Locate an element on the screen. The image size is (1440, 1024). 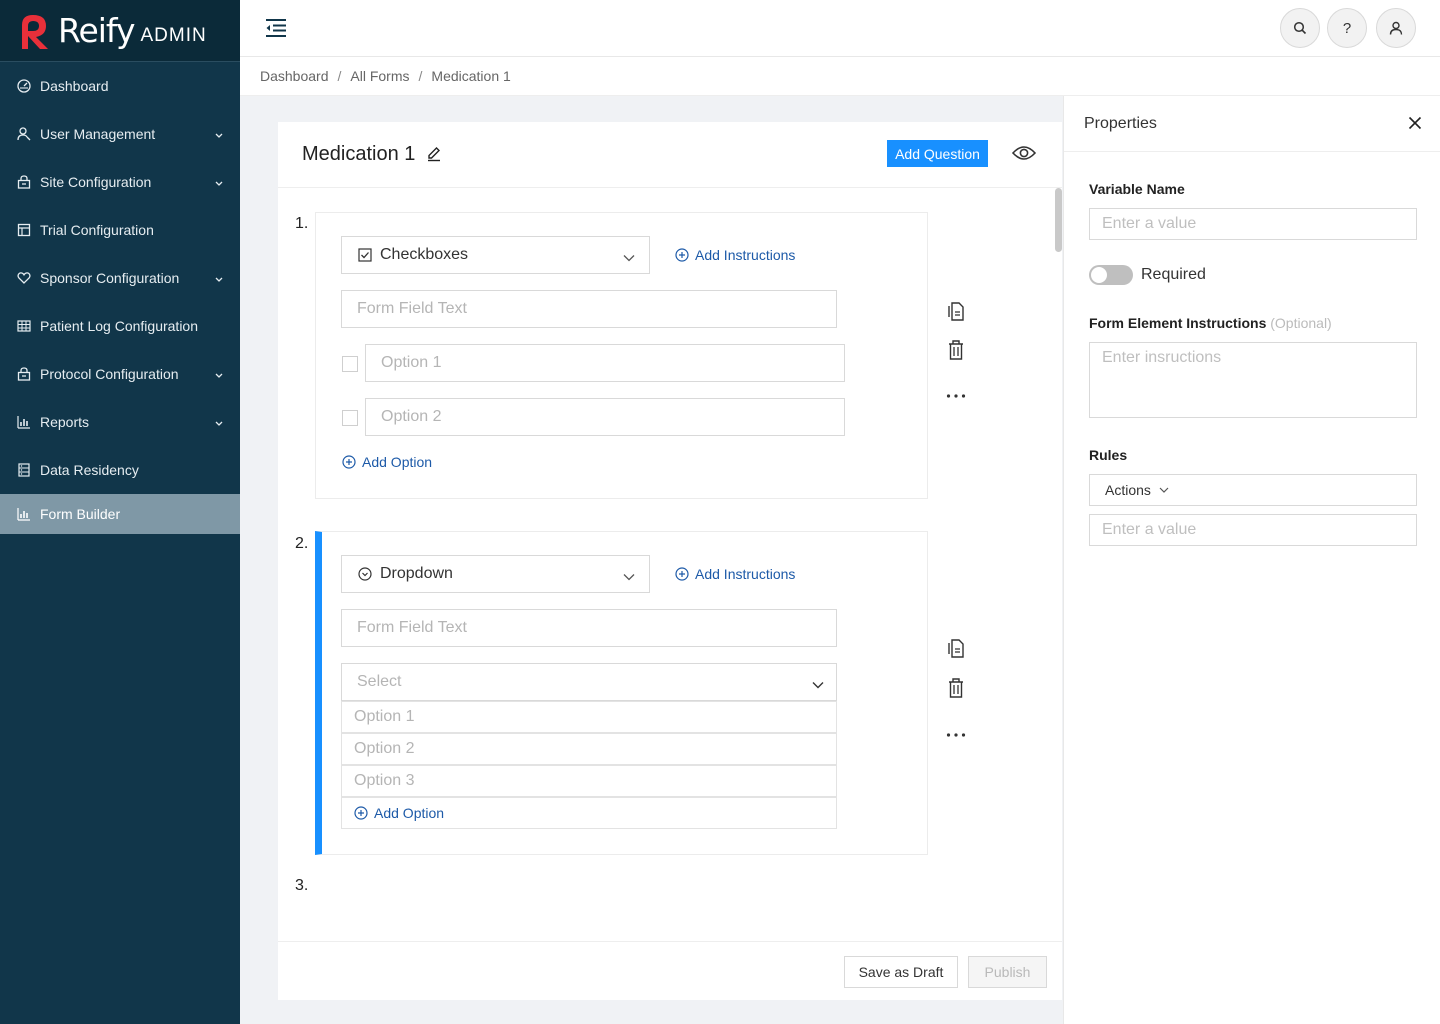
sidebar-item-patient-log-configuration: Patient Log Configuration is located at coordinates (120, 326).